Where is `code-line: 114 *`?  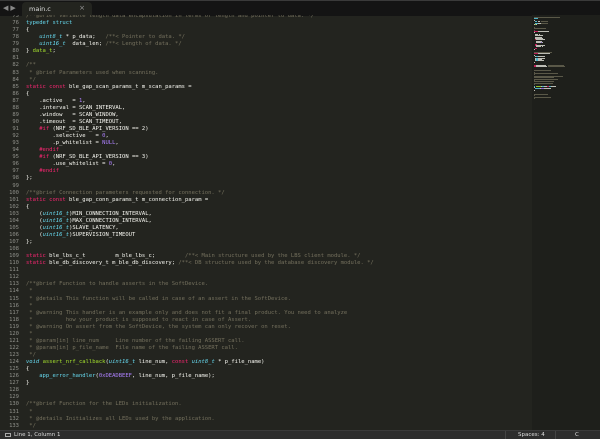 code-line: 114 * is located at coordinates (266, 291).